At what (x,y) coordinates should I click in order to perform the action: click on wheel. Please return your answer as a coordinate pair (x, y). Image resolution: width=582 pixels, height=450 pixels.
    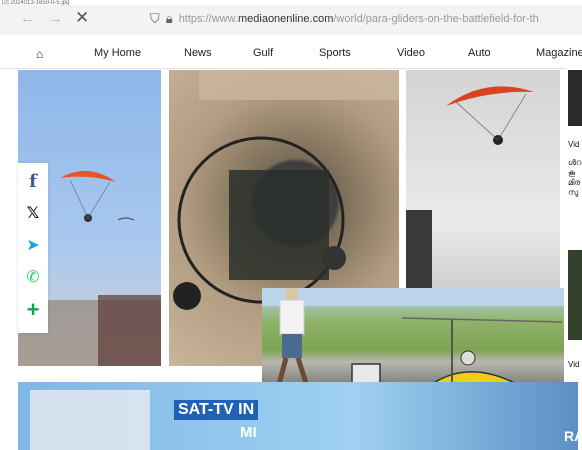
    Looking at the image, I should click on (187, 296).